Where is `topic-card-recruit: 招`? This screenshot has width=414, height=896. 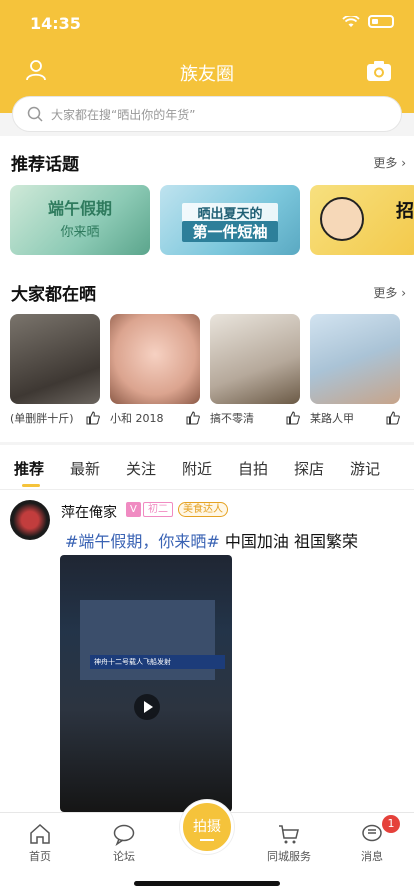 topic-card-recruit: 招 is located at coordinates (362, 220).